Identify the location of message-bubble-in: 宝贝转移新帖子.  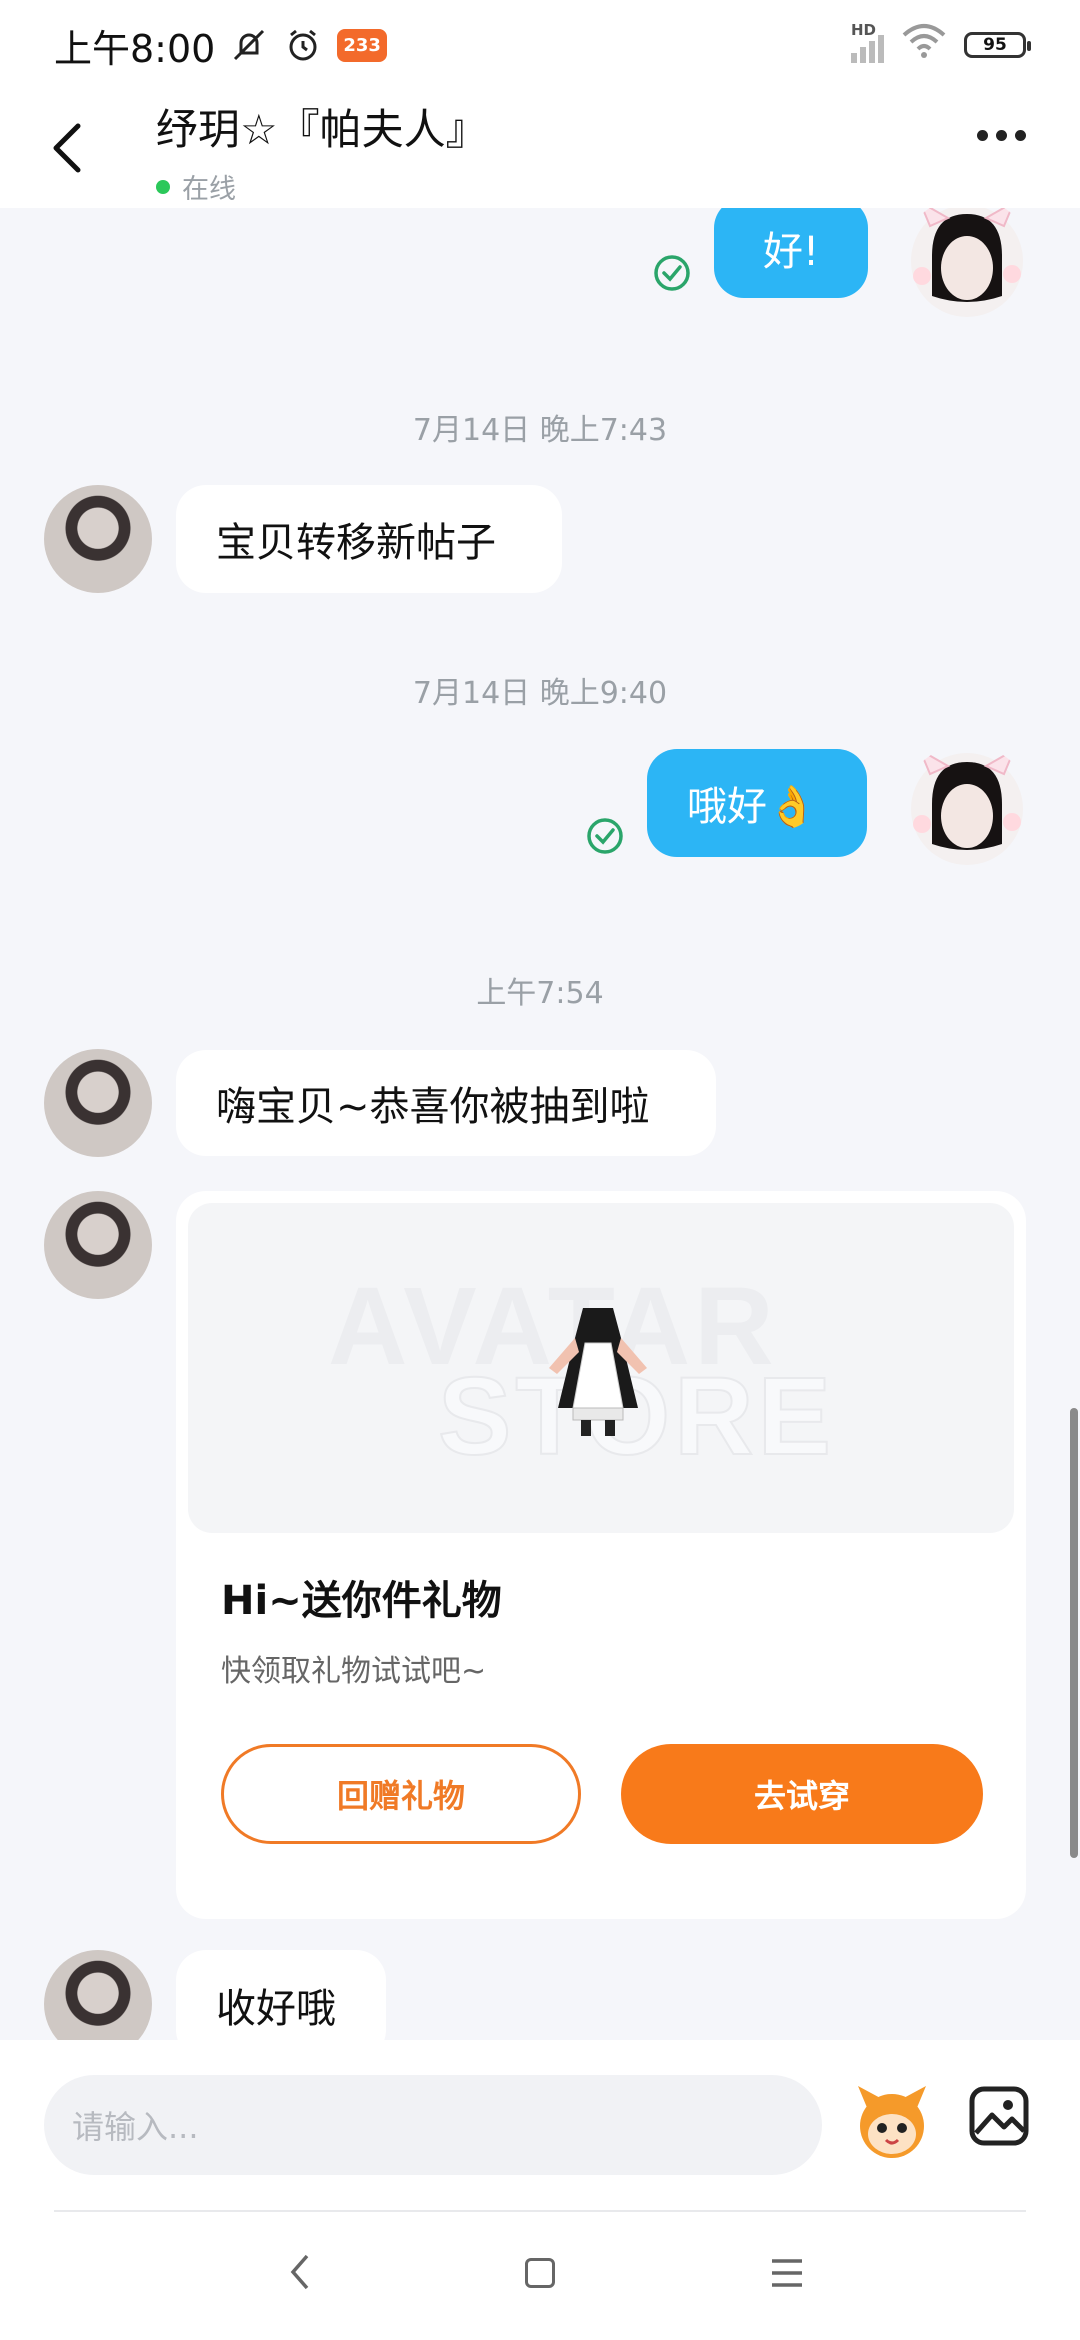
(369, 539).